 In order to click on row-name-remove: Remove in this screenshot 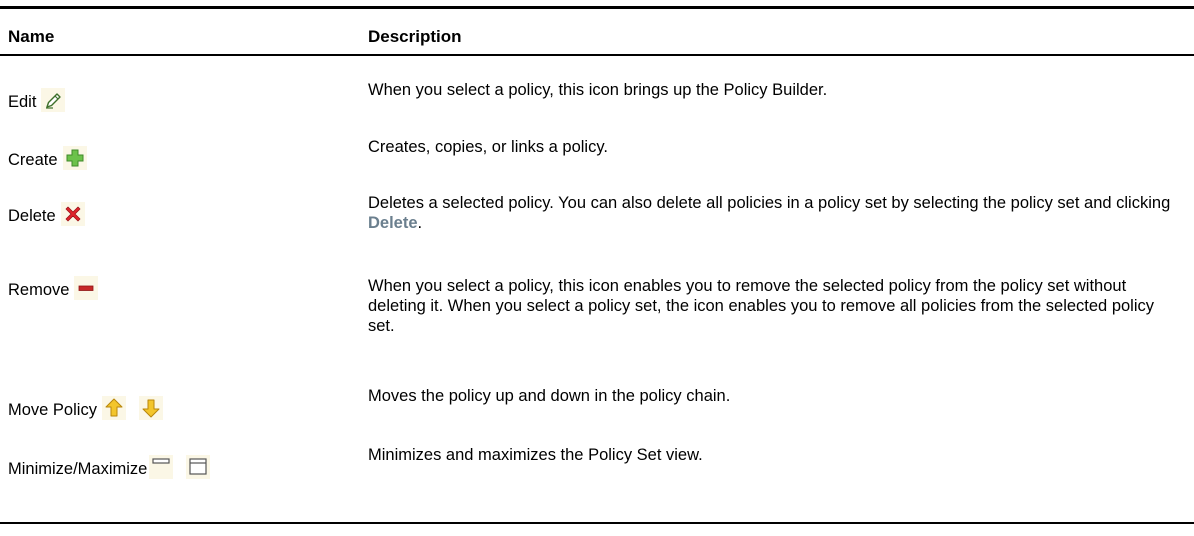, I will do `click(39, 290)`.